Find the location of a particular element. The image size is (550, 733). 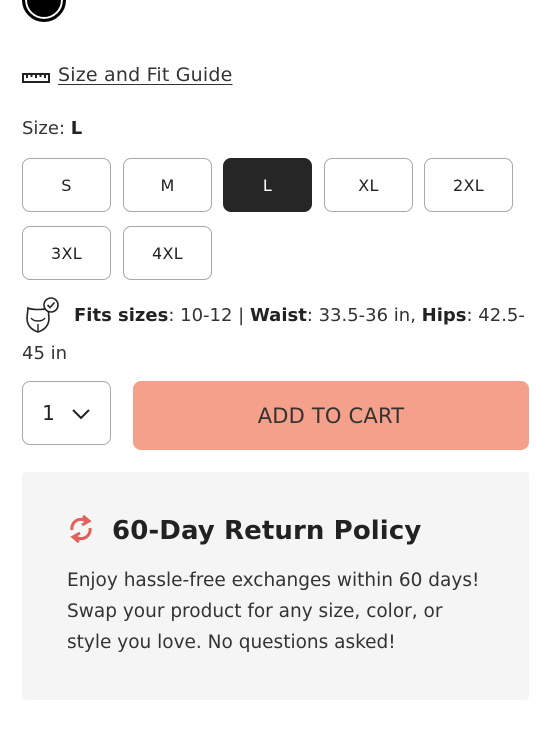

return-policy-title: 60-Day Return Policy is located at coordinates (267, 531).